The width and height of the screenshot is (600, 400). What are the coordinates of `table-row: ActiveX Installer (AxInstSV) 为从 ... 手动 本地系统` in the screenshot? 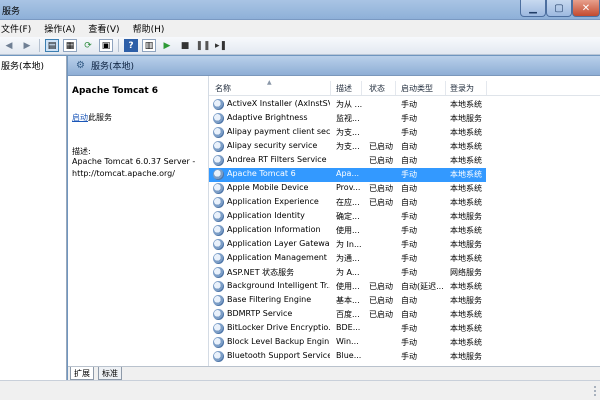 It's located at (404, 105).